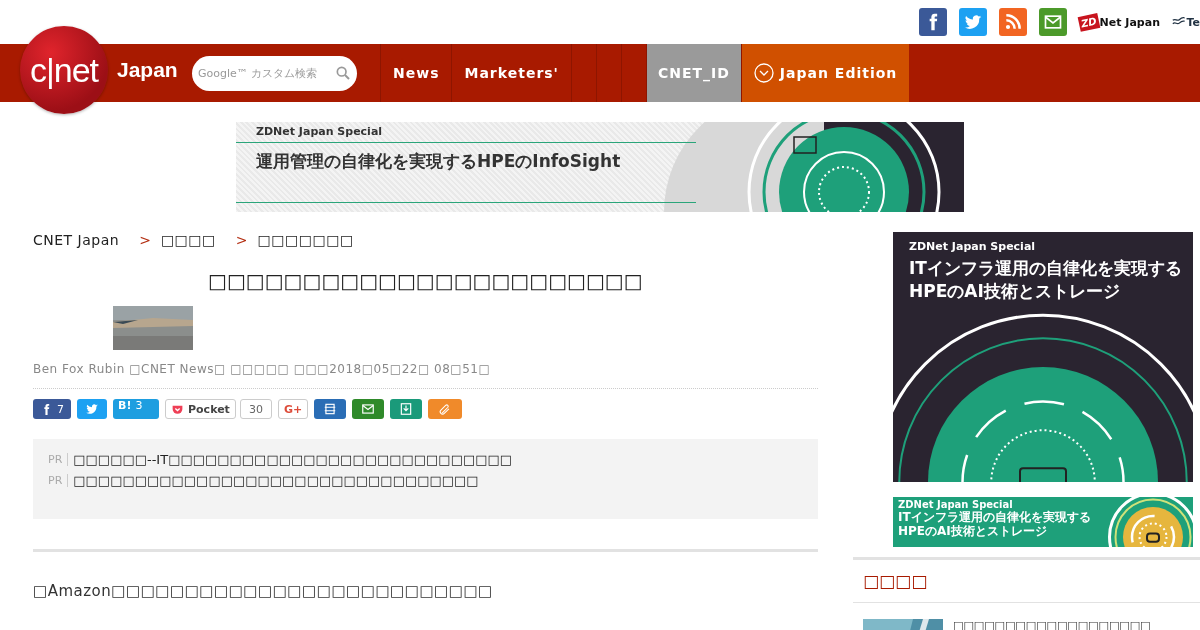  Describe the element at coordinates (825, 73) in the screenshot. I see `edition-menu: Japan Edition` at that location.